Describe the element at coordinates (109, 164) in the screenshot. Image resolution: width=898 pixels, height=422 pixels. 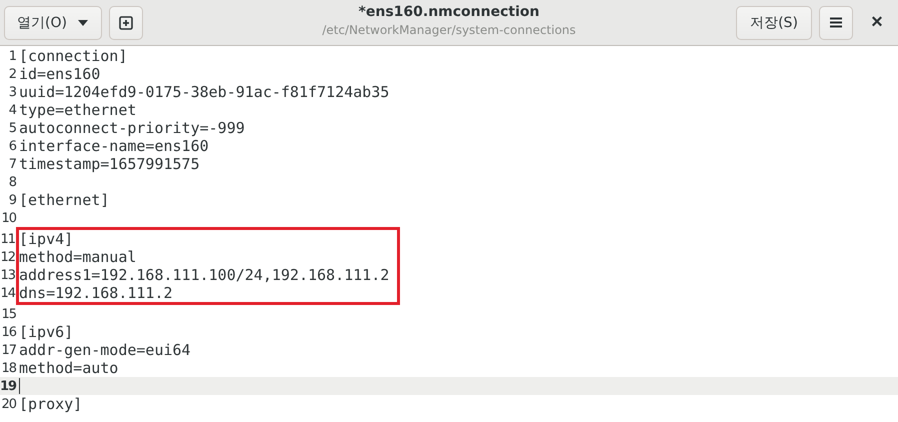
I see `code-line: timestamp=1657991575` at that location.